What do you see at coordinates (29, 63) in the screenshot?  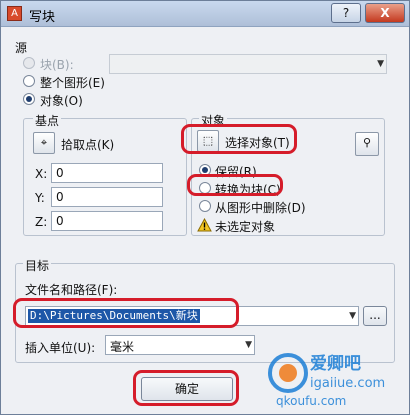 I see `block-radio` at bounding box center [29, 63].